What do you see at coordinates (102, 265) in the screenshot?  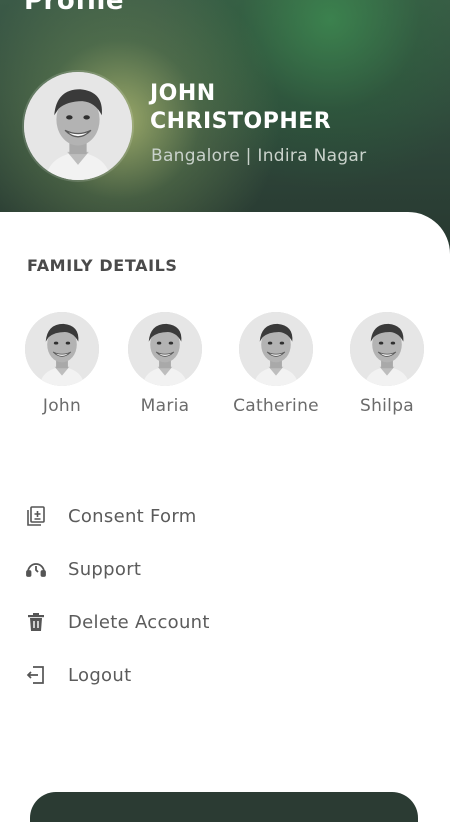 I see `family-details-title: FAMILY DETAILS` at bounding box center [102, 265].